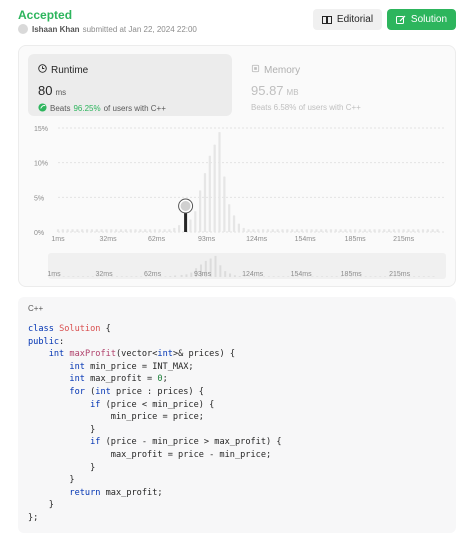 The height and width of the screenshot is (543, 474). Describe the element at coordinates (109, 239) in the screenshot. I see `x-tick-label: 32ms` at that location.